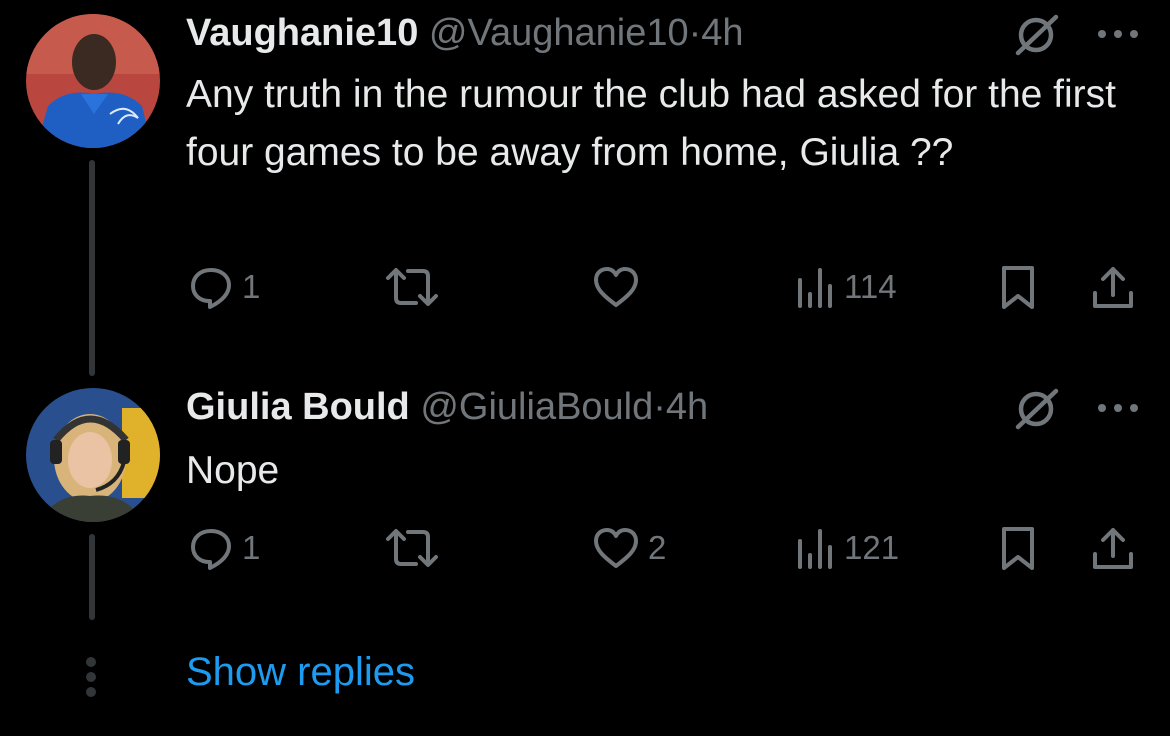  I want to click on thread-continuation-dots, so click(92, 679).